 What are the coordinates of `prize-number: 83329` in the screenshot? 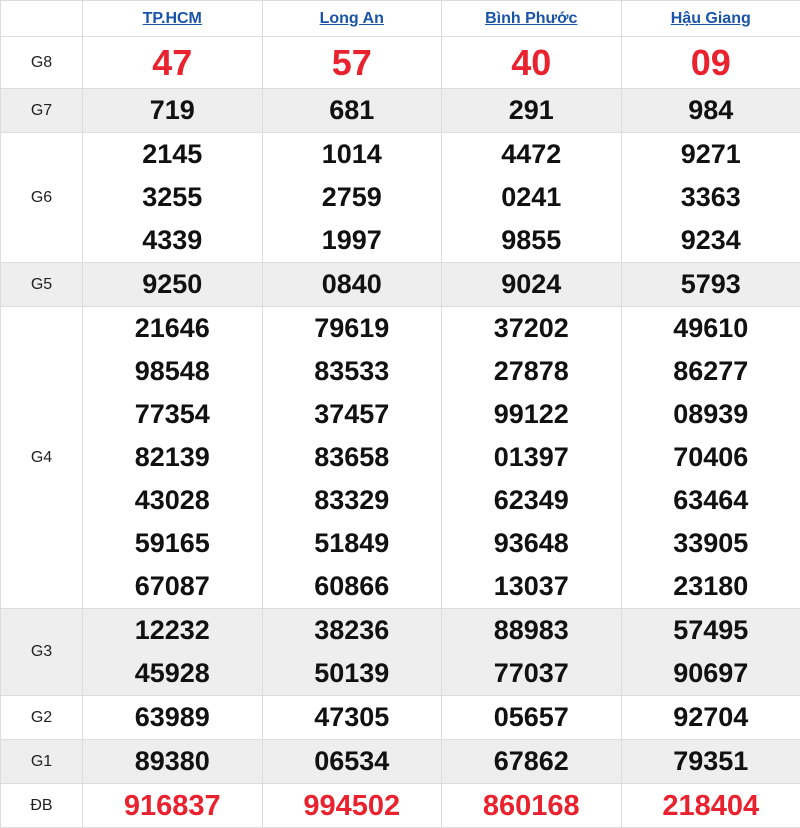 It's located at (352, 500).